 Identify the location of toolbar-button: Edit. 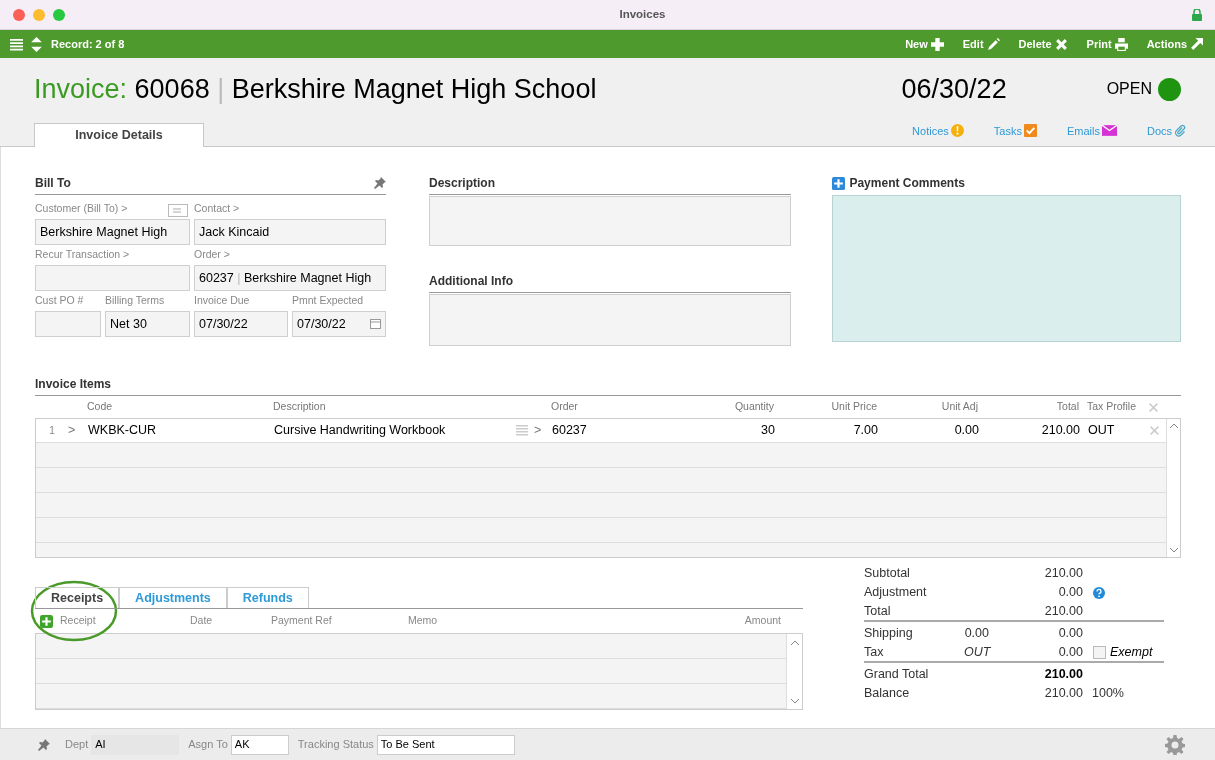
(981, 44).